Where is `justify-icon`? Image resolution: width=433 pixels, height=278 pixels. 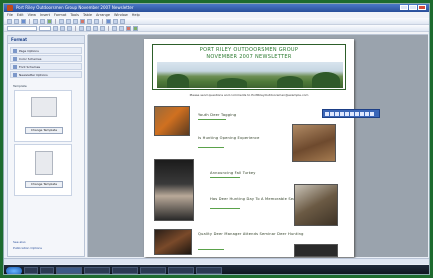
justify-icon is located at coordinates (102, 28).